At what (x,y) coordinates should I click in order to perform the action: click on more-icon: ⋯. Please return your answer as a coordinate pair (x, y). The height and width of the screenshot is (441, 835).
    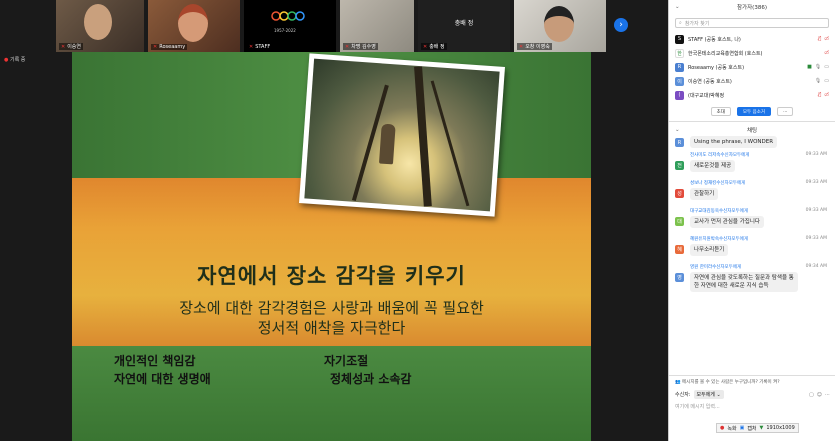
    Looking at the image, I should click on (827, 395).